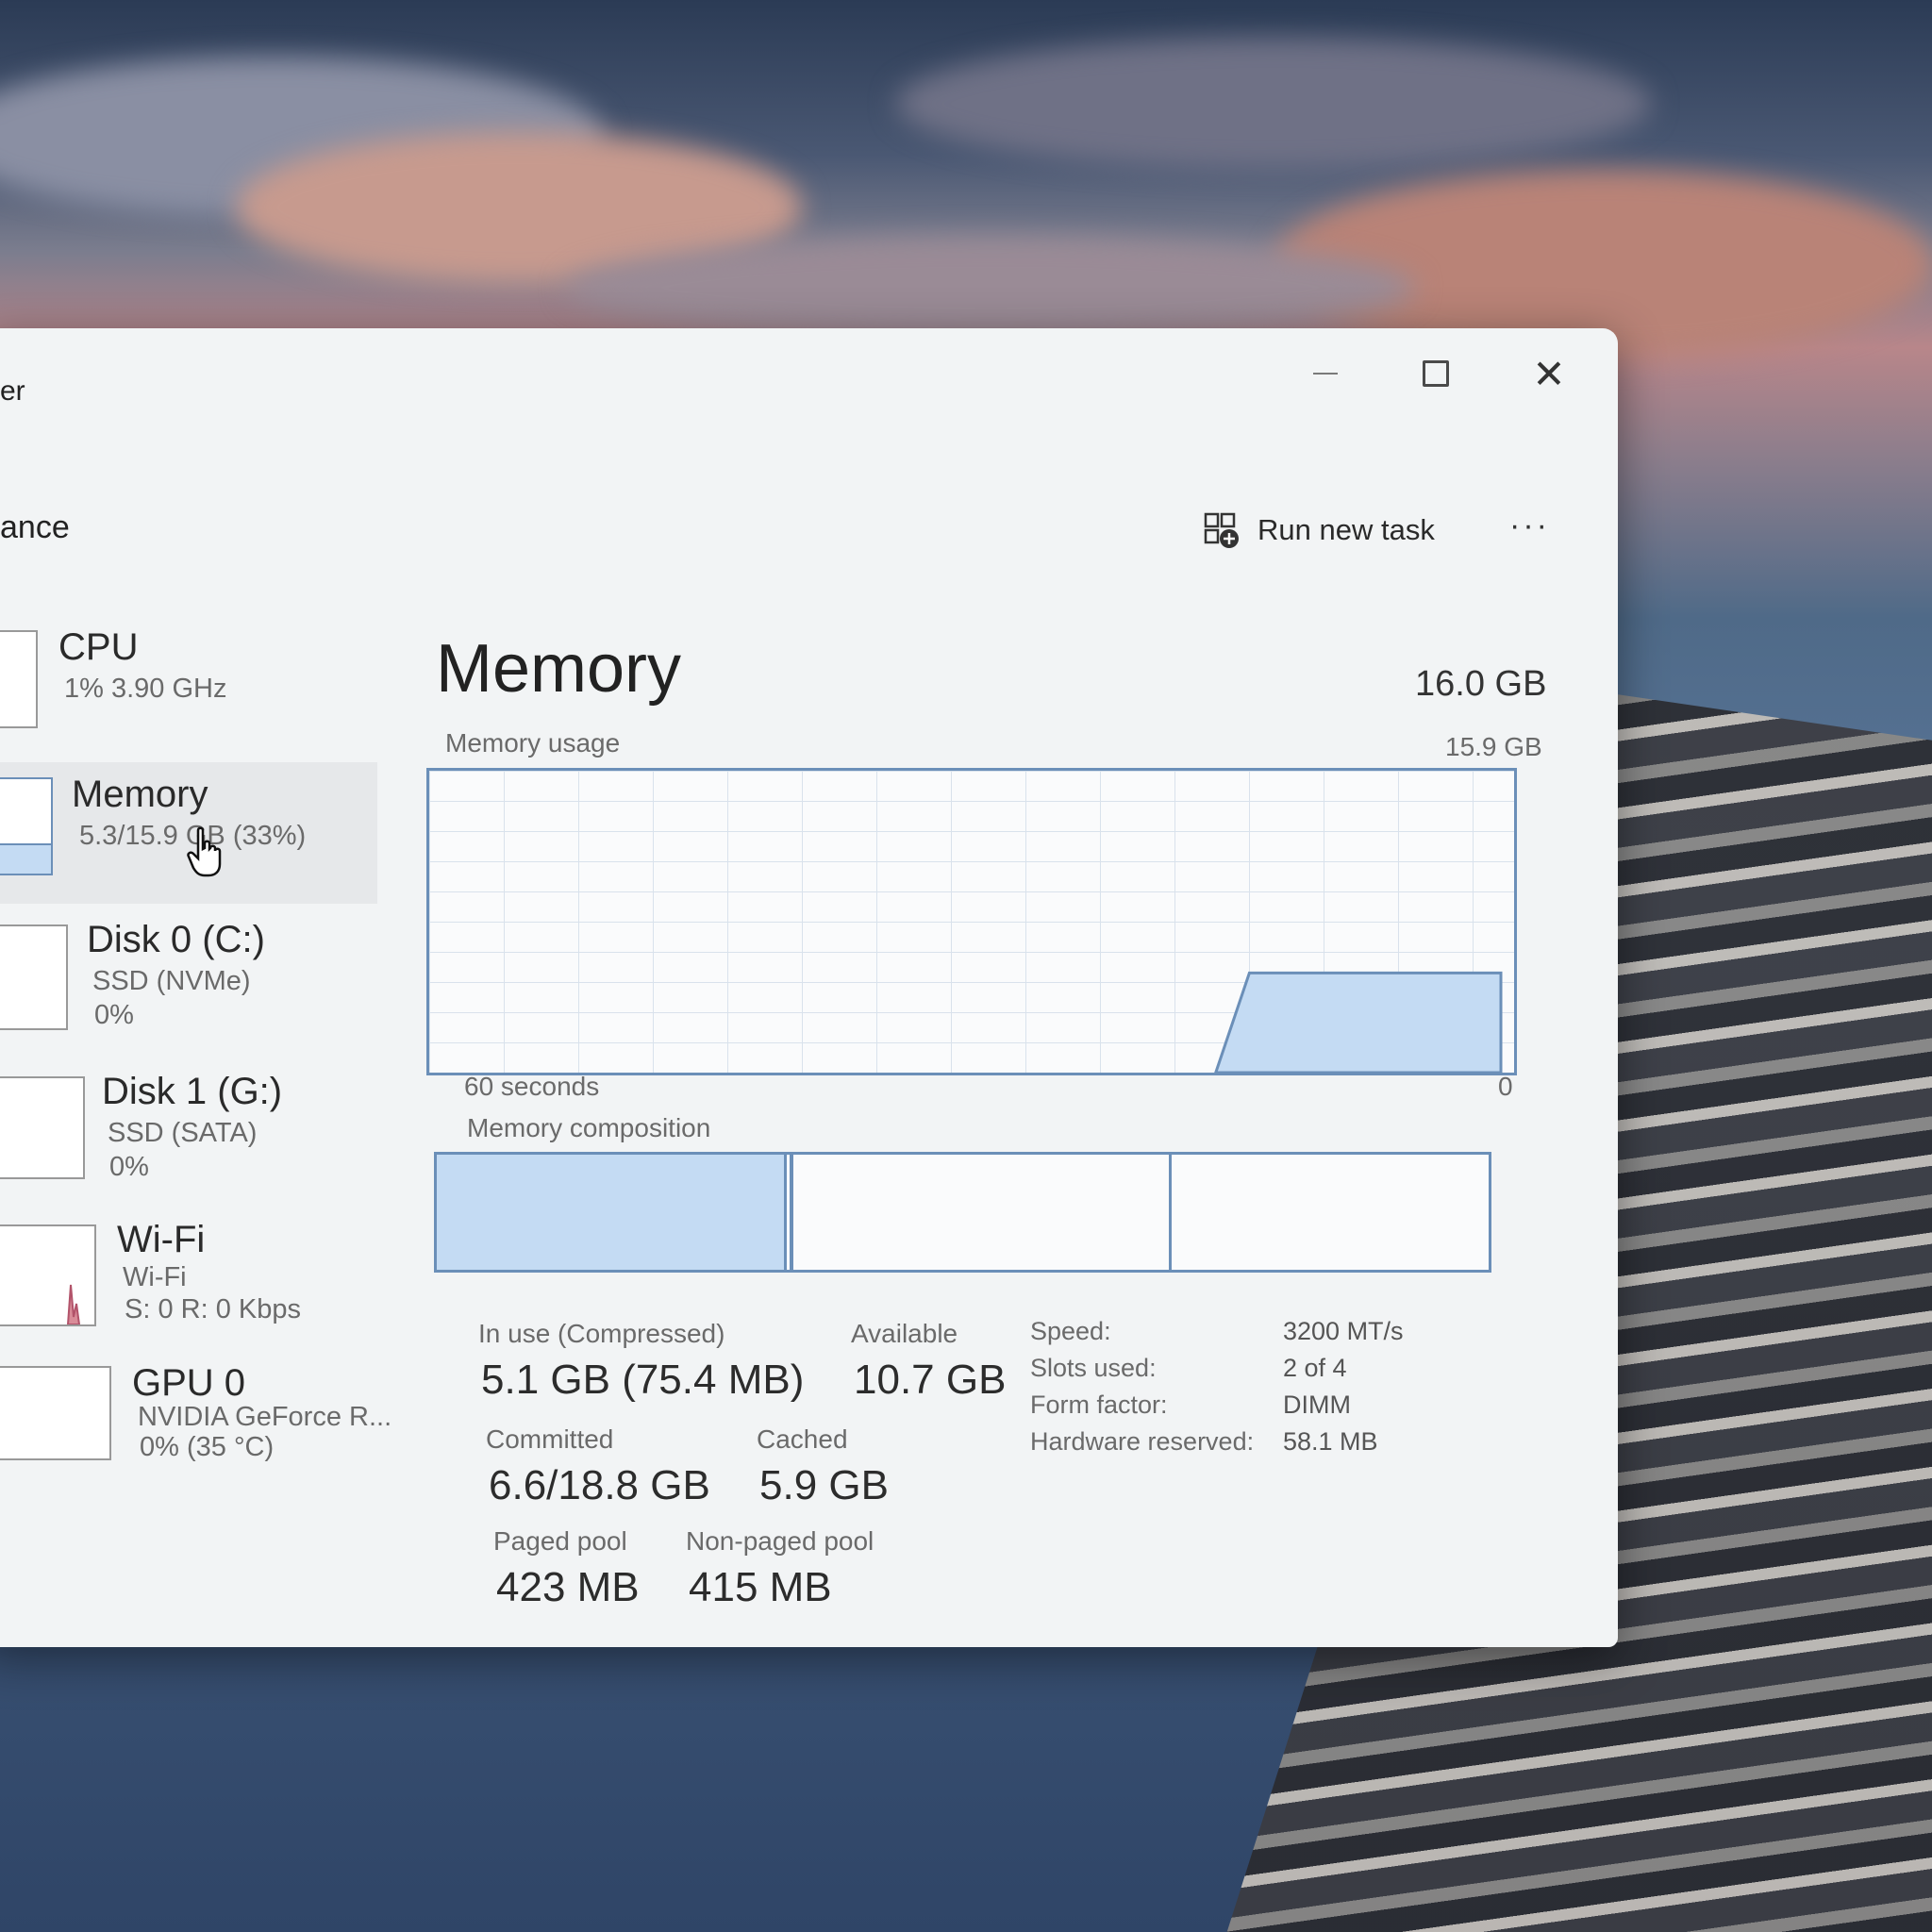 The width and height of the screenshot is (1932, 1932). What do you see at coordinates (1481, 684) in the screenshot?
I see `memory-total: 16.0 GB` at bounding box center [1481, 684].